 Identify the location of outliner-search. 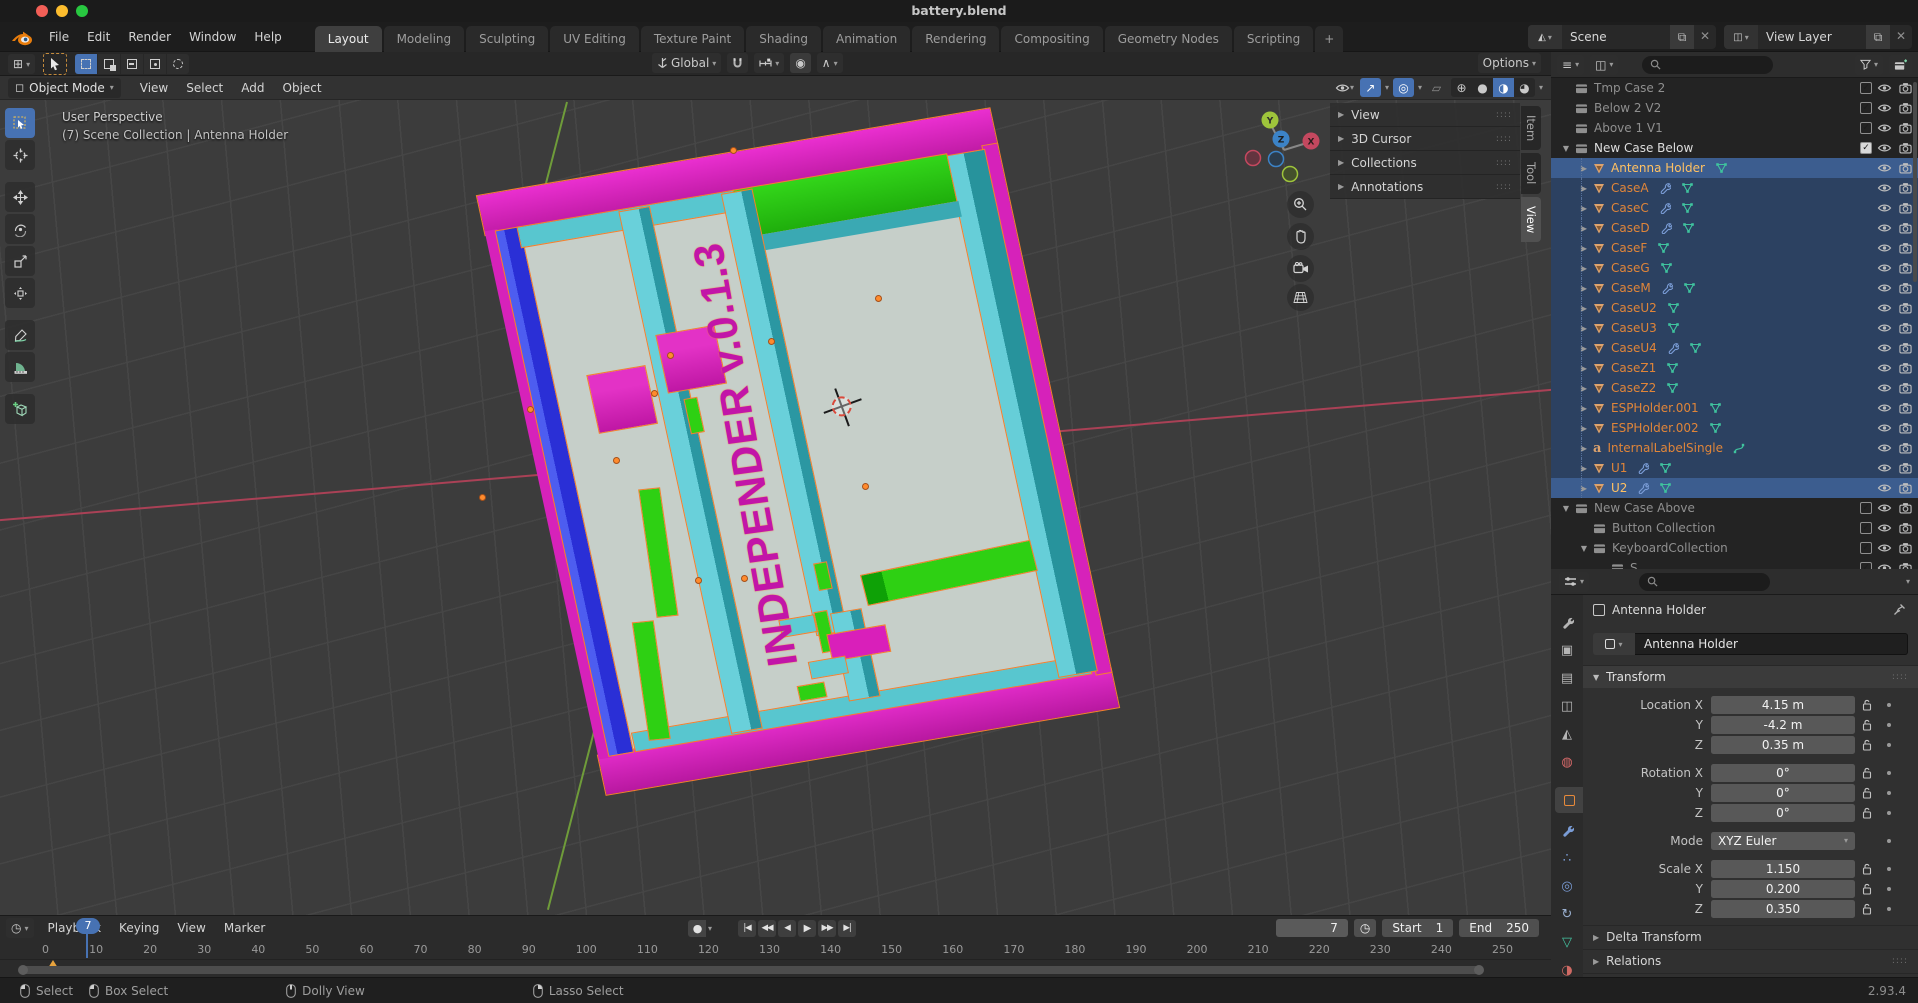
(1708, 64).